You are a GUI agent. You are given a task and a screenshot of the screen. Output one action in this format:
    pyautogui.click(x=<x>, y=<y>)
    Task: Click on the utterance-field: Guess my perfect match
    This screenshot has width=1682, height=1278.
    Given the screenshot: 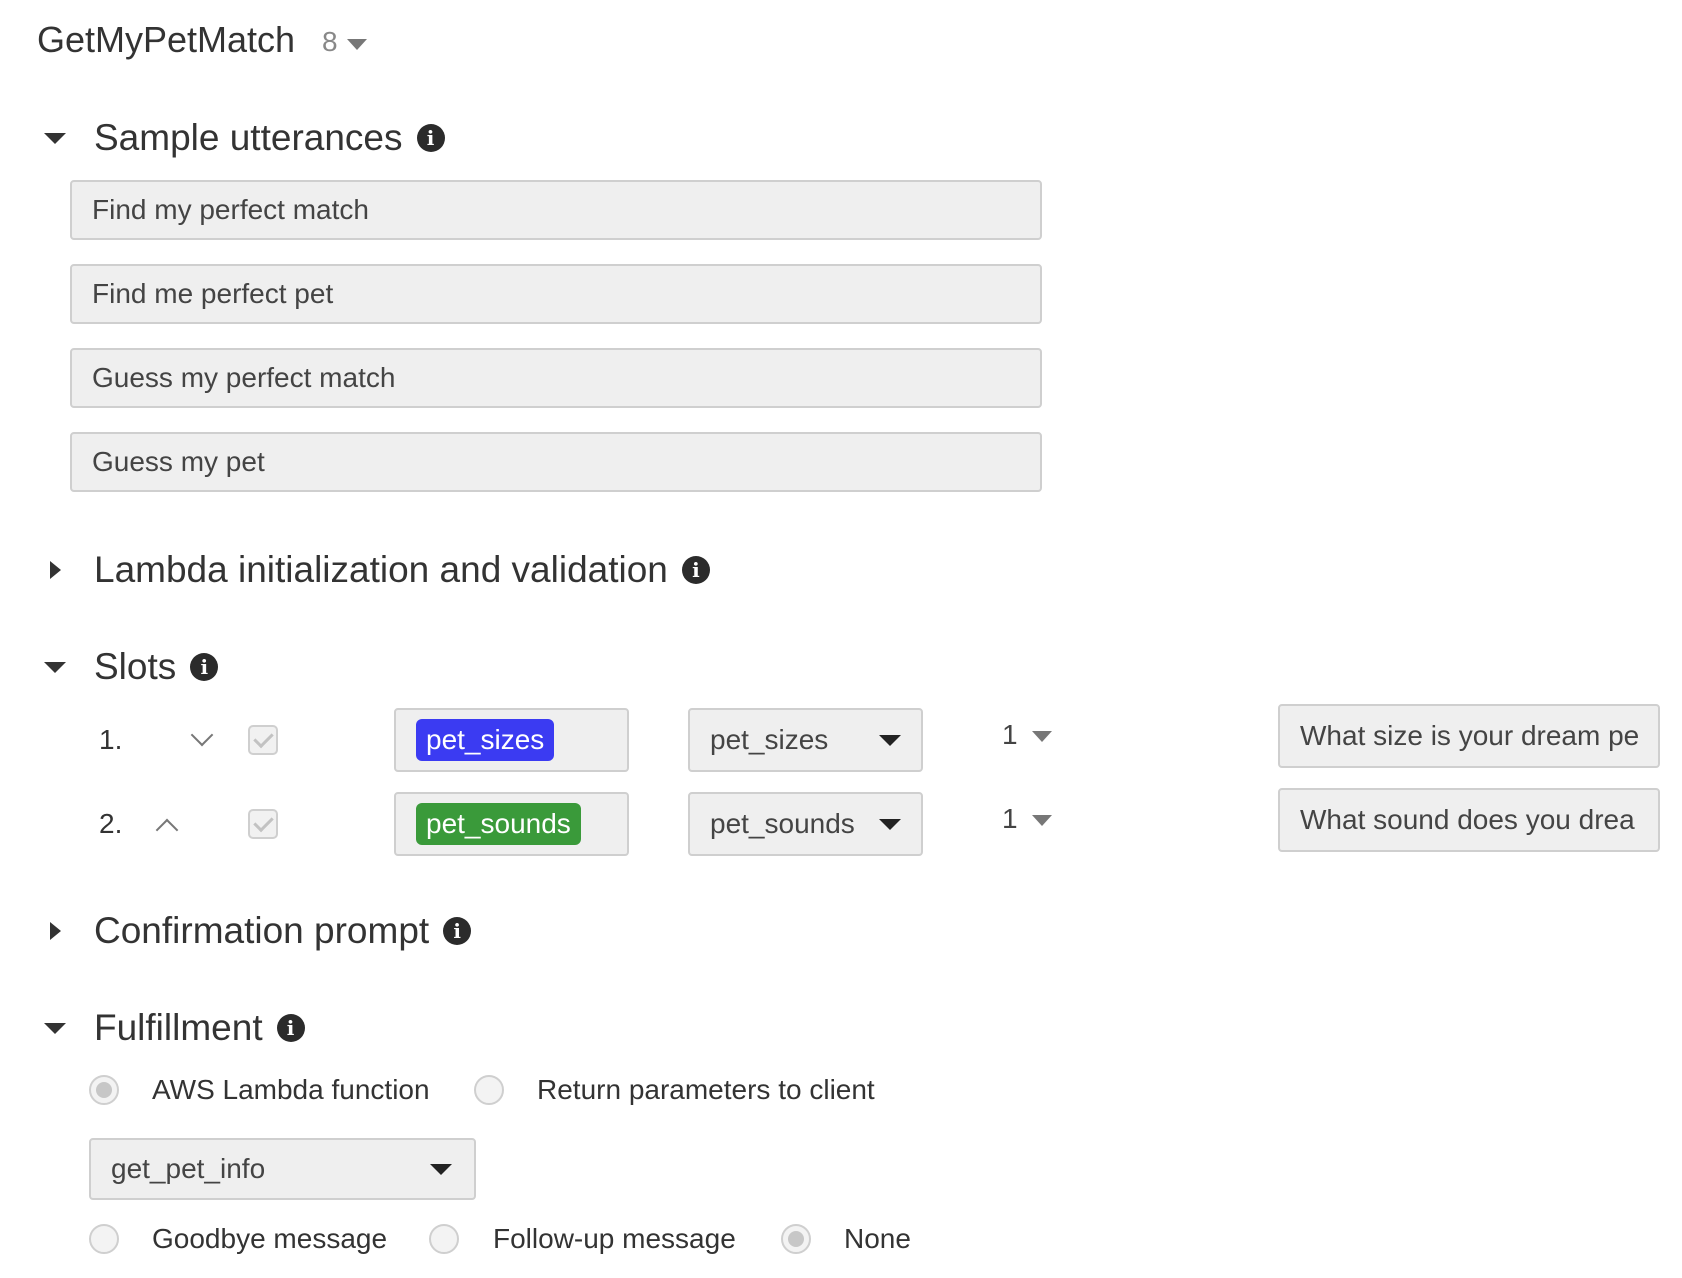 What is the action you would take?
    pyautogui.click(x=556, y=378)
    